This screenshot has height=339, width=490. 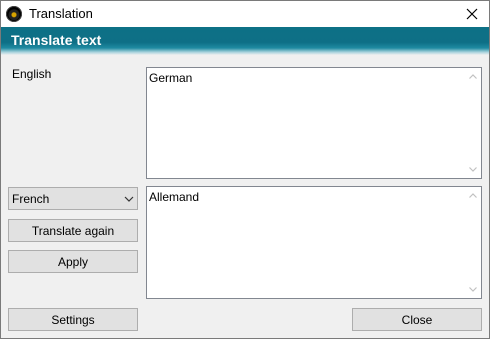 What do you see at coordinates (472, 14) in the screenshot?
I see `close-icon` at bounding box center [472, 14].